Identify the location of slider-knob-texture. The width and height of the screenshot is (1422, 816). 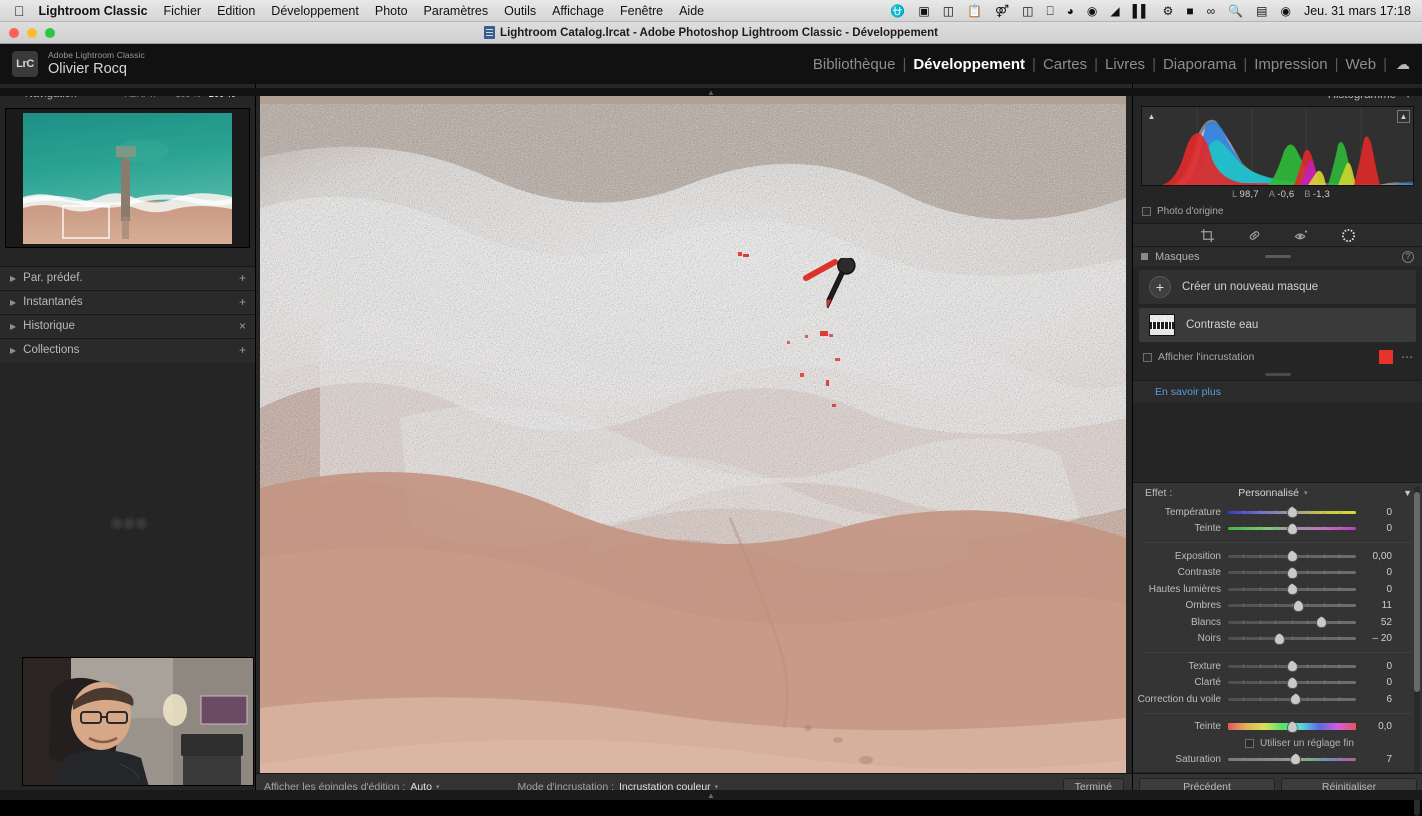
(1292, 666).